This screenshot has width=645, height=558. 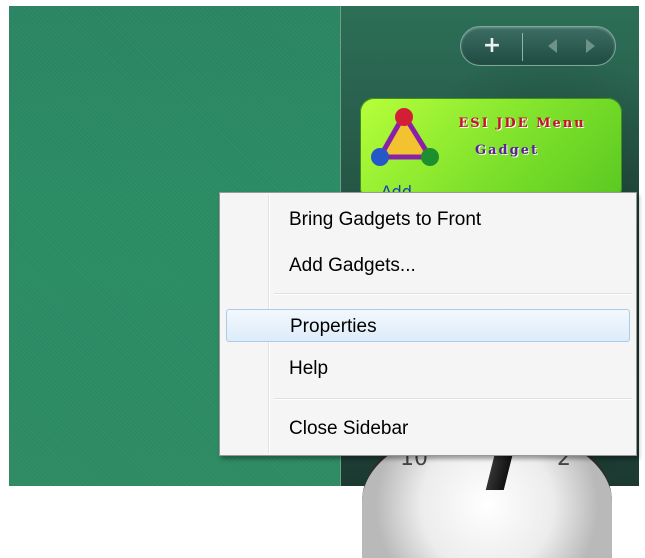 I want to click on controls-divider, so click(x=522, y=47).